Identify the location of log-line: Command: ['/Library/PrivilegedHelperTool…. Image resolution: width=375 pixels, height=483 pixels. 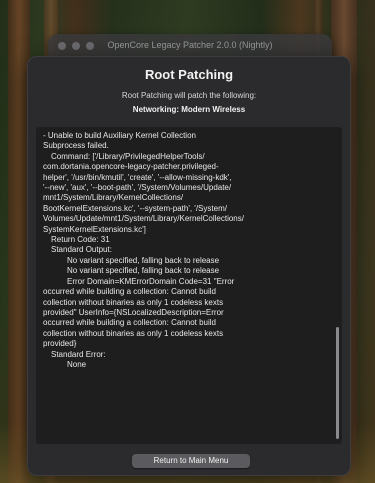
(128, 156).